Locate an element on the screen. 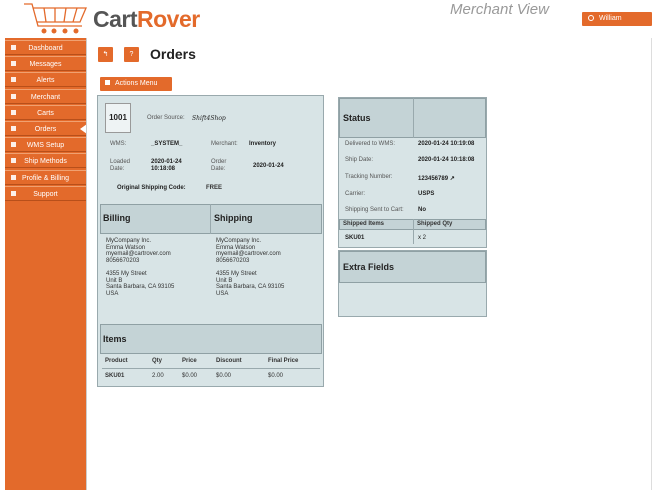  extra-fields-title: Extra Fields is located at coordinates (369, 267).